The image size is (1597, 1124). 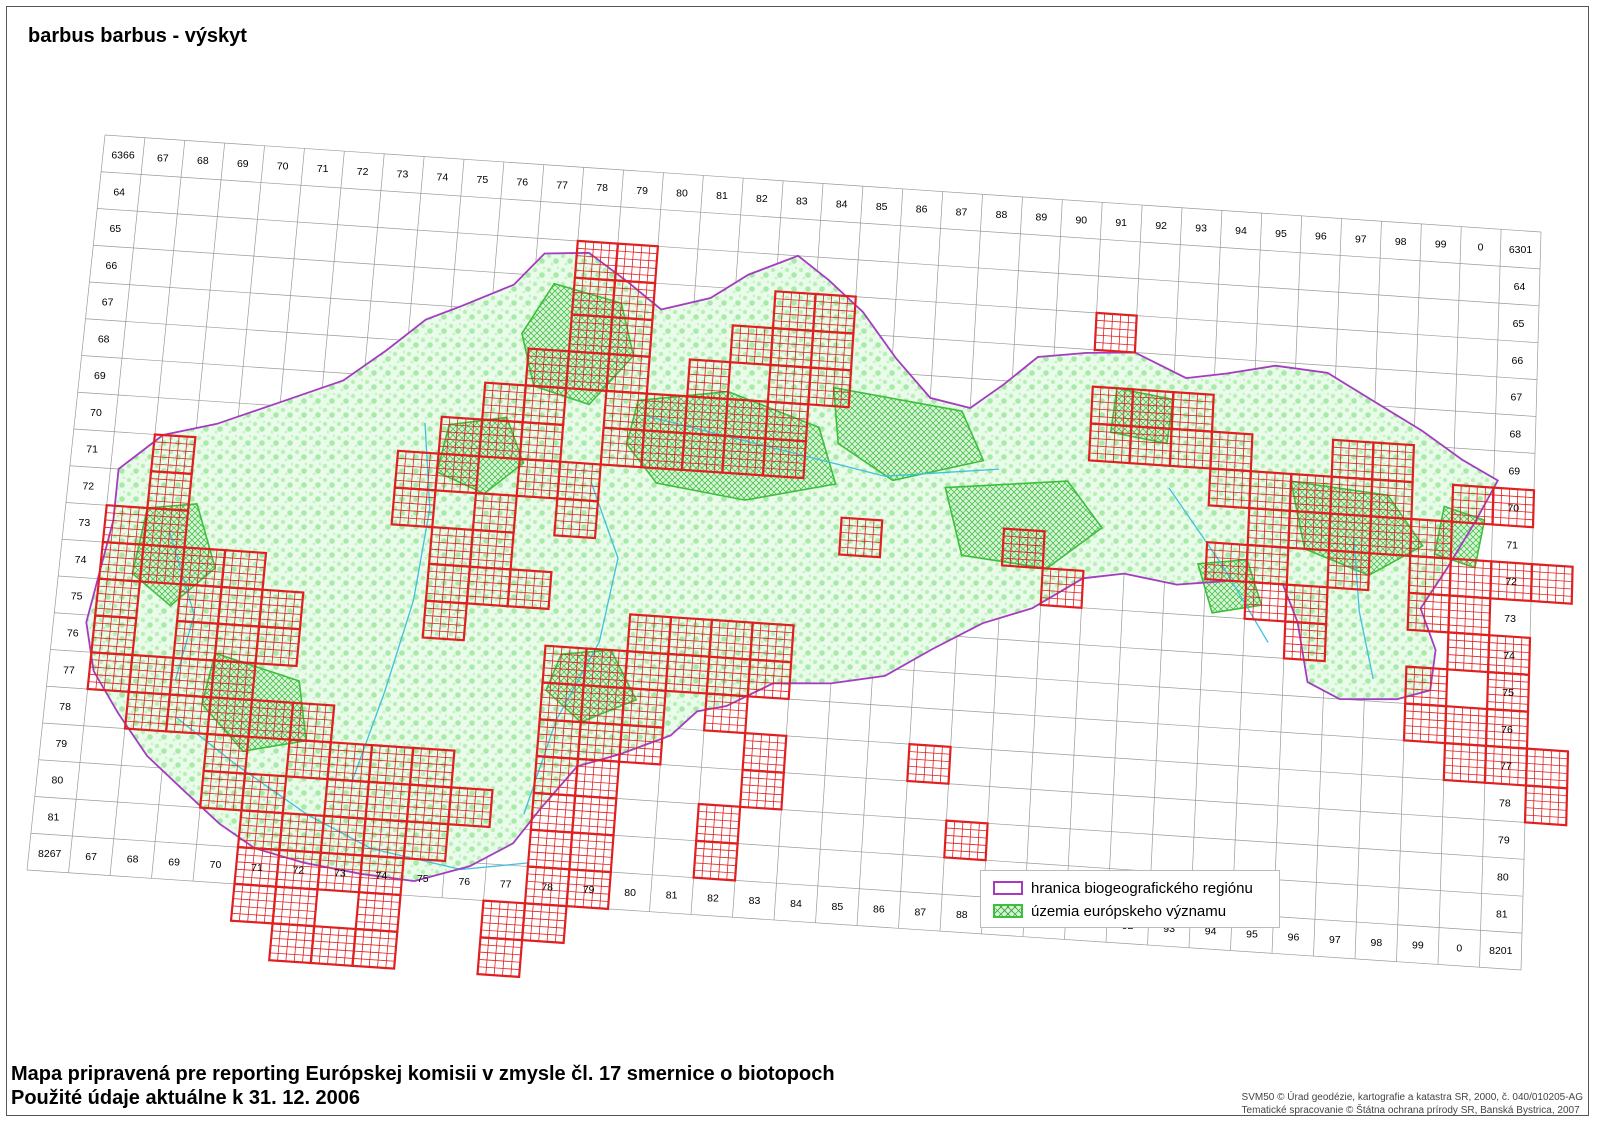 I want to click on grid-label-left: 78, so click(x=65, y=707).